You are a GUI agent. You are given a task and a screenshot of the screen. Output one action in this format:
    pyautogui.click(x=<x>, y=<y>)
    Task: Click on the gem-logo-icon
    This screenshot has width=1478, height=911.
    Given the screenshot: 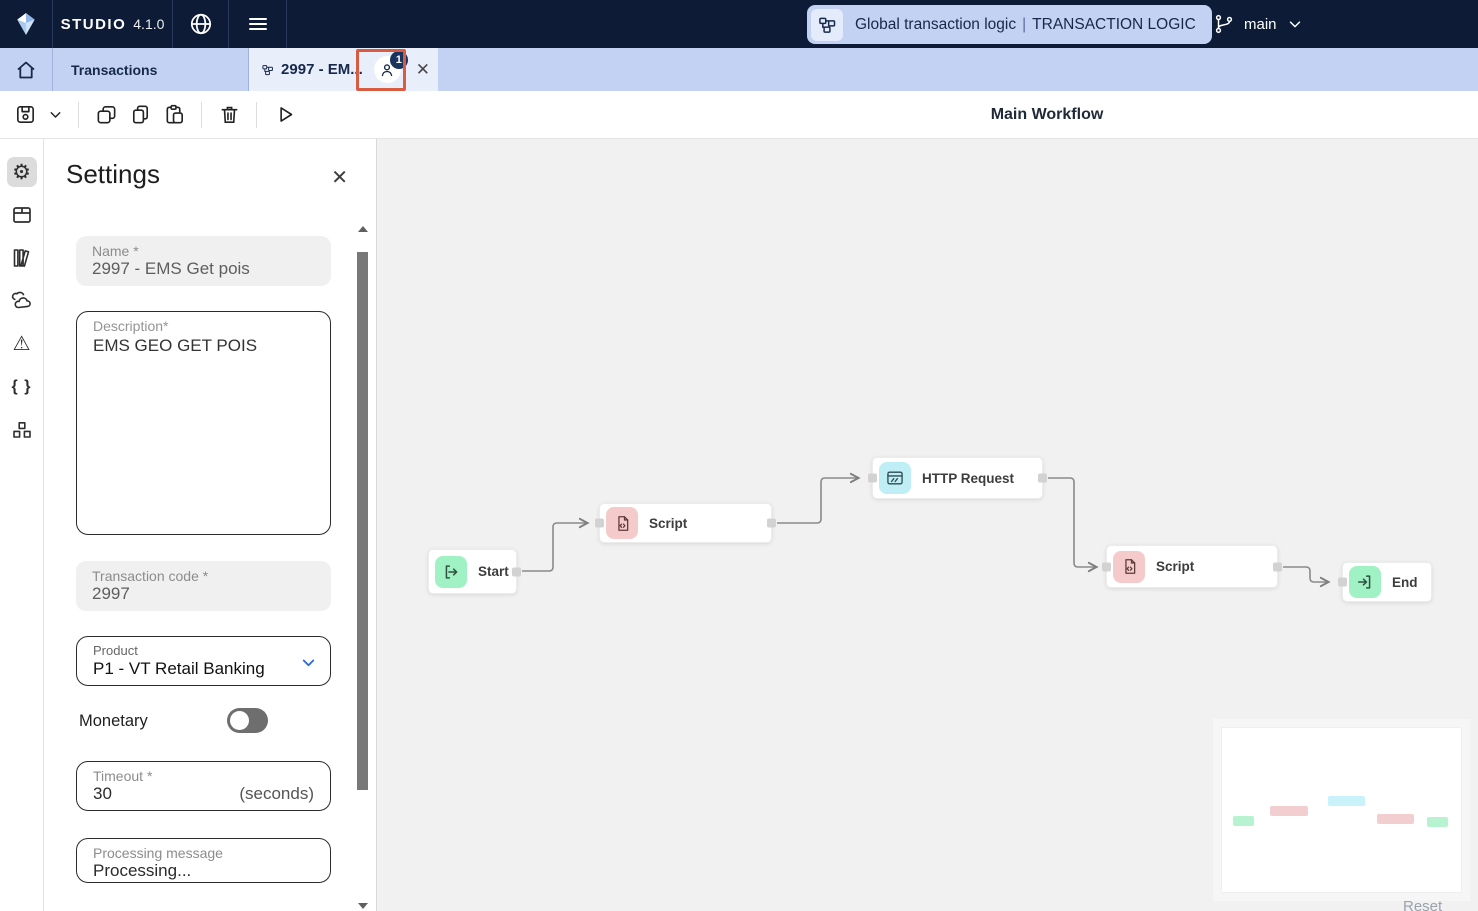 What is the action you would take?
    pyautogui.click(x=26, y=24)
    